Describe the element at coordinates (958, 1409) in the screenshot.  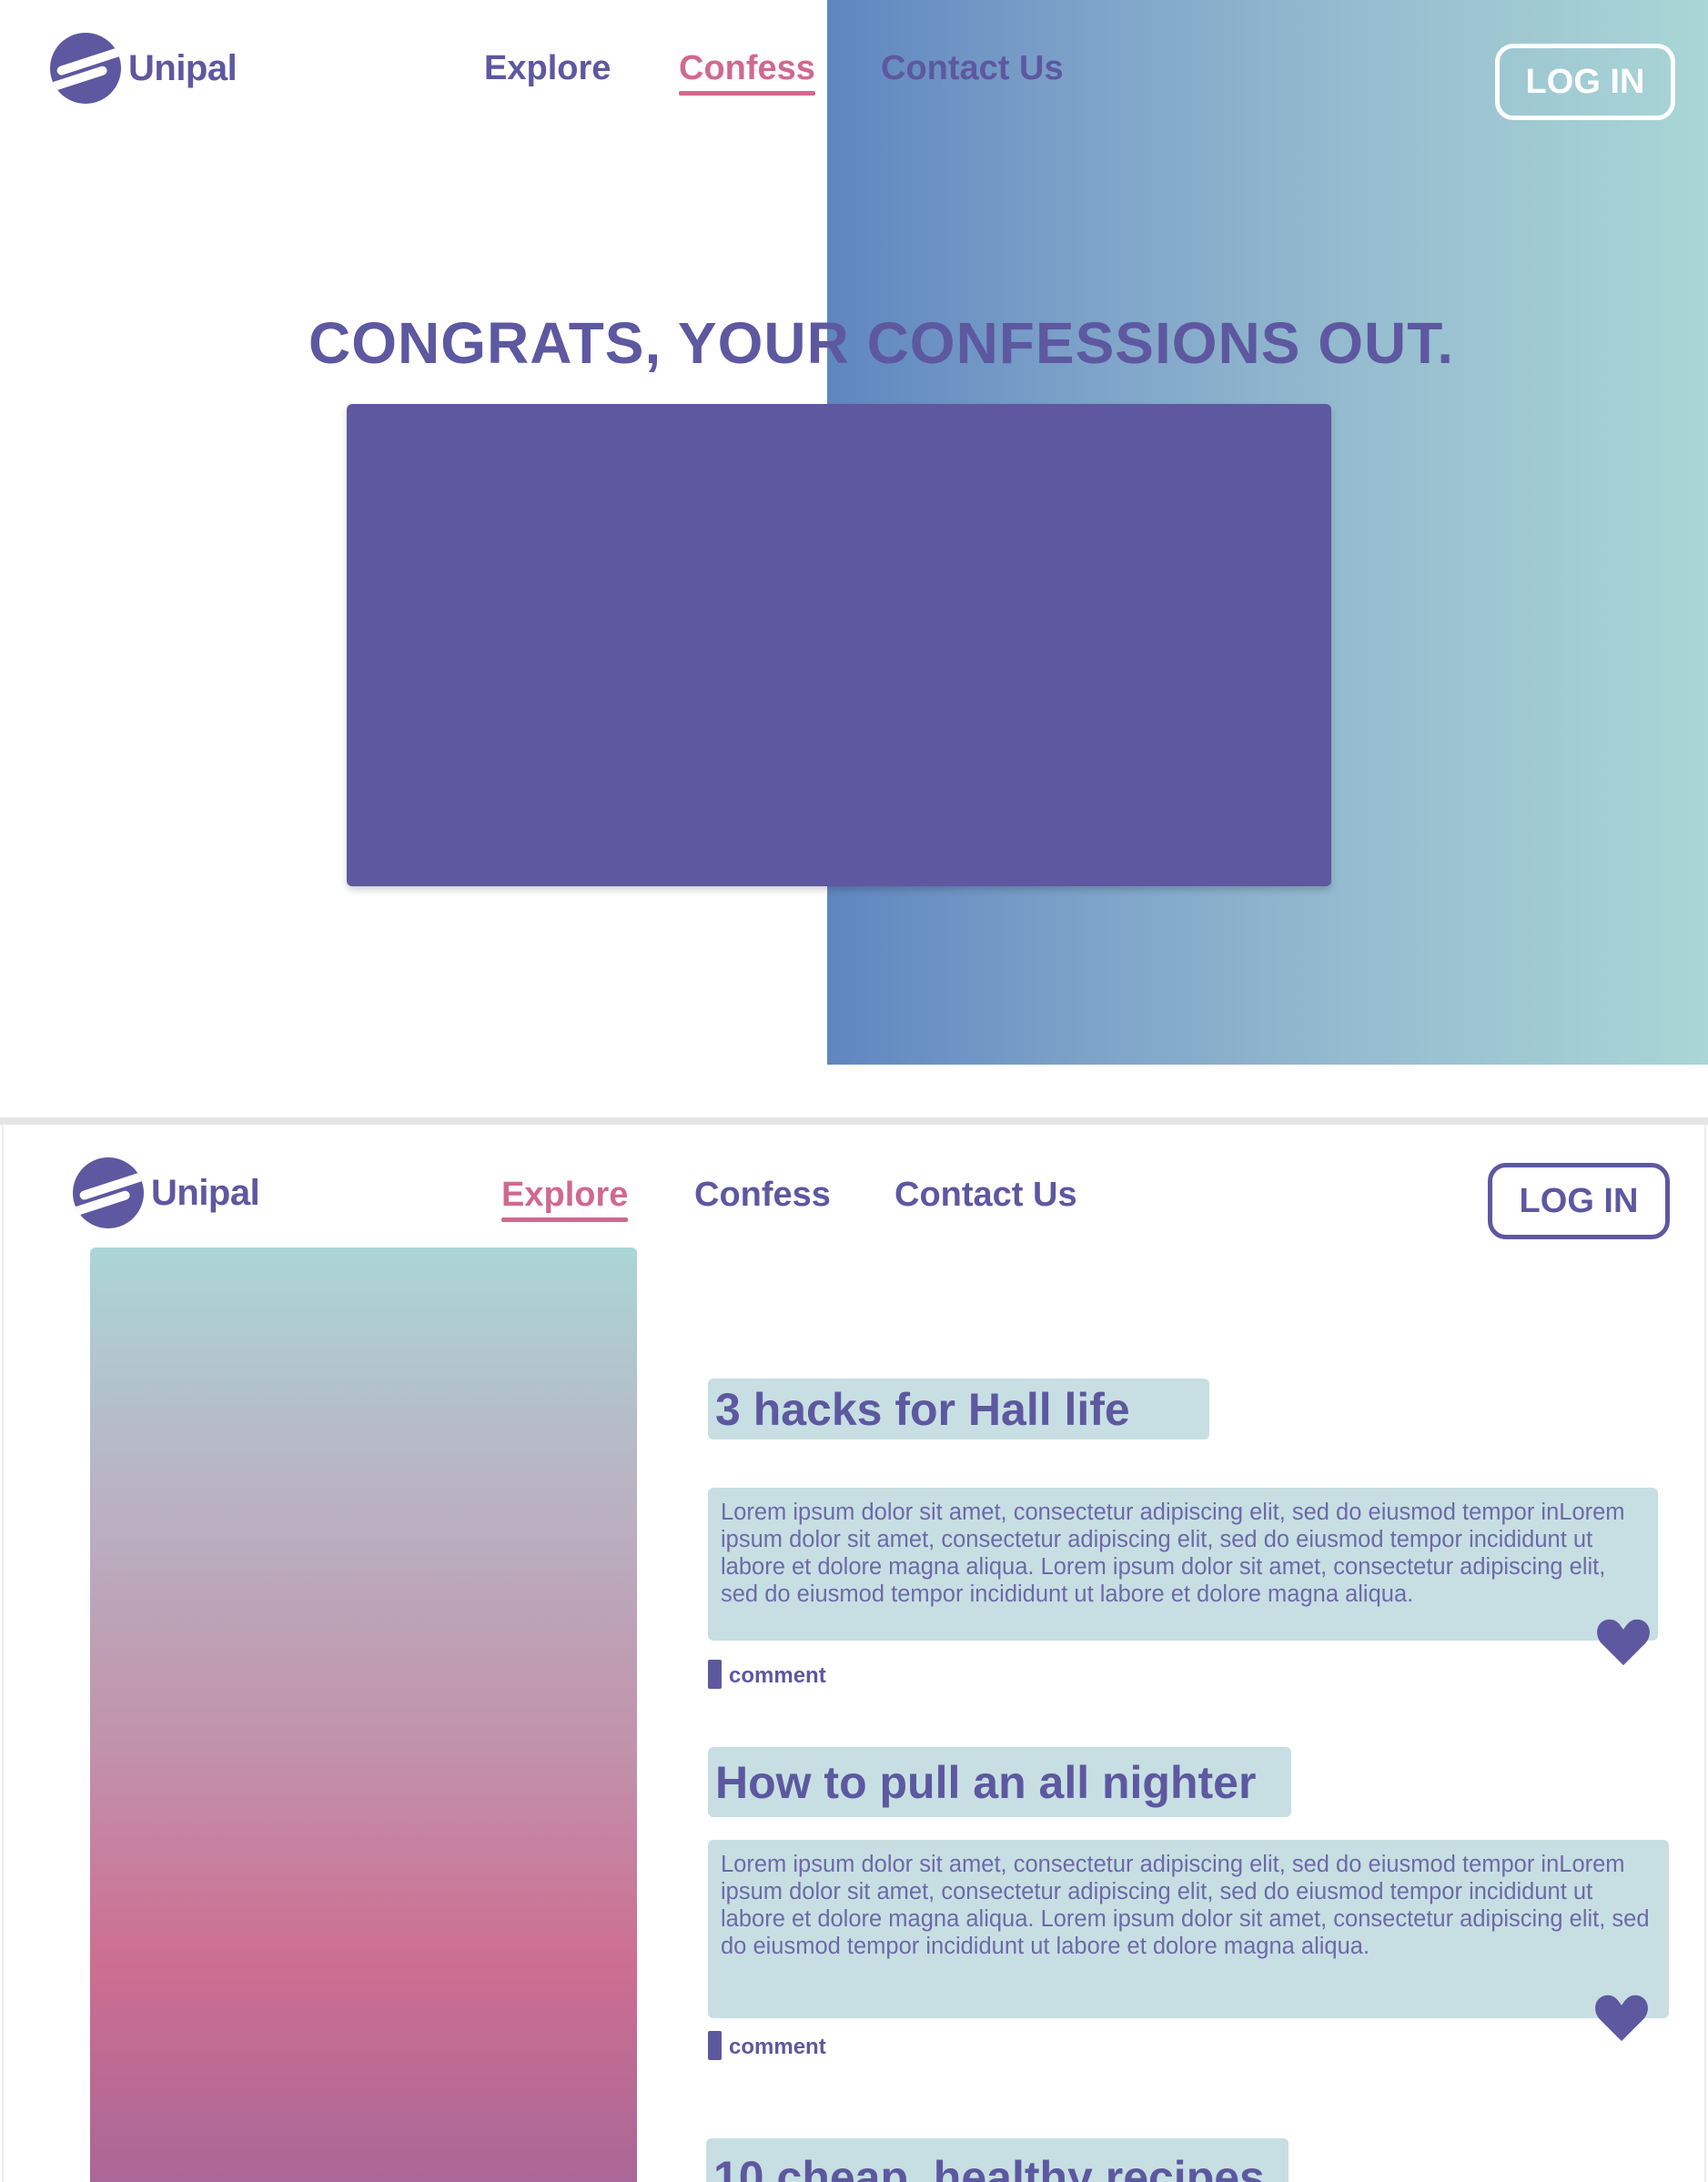
I see `post-title: 3 hacks for Hall life` at that location.